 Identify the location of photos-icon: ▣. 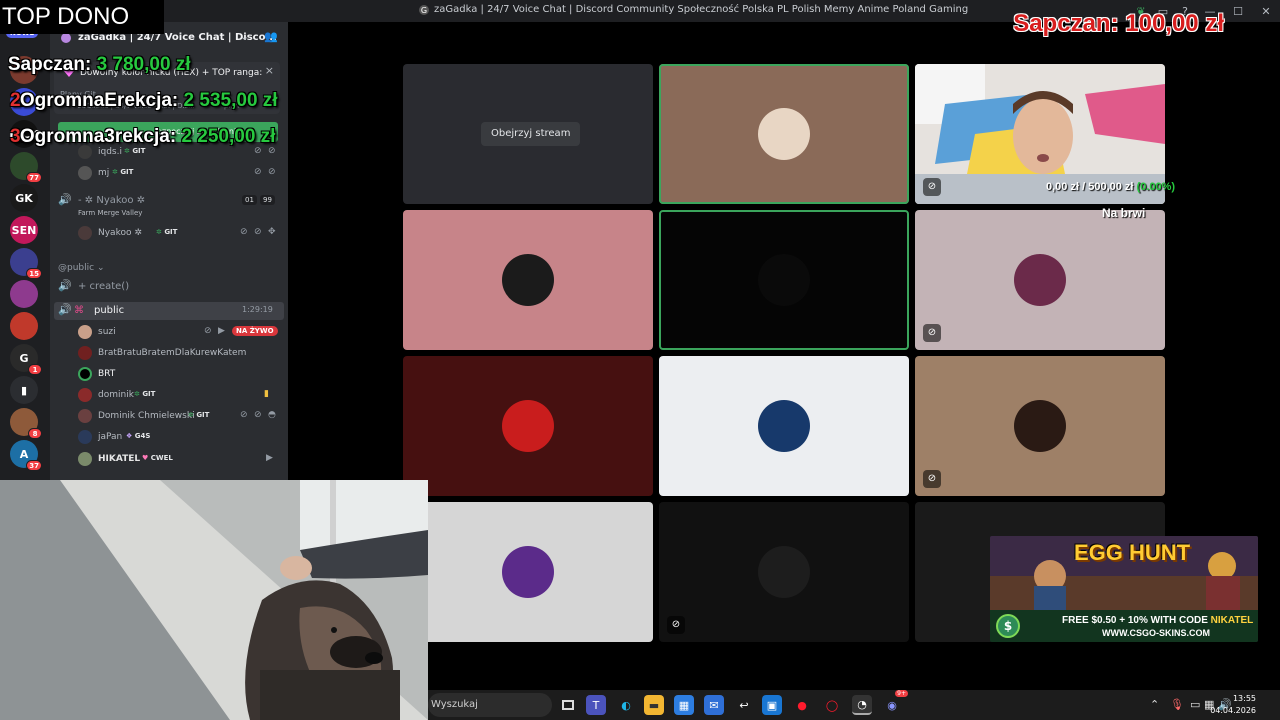
(772, 705).